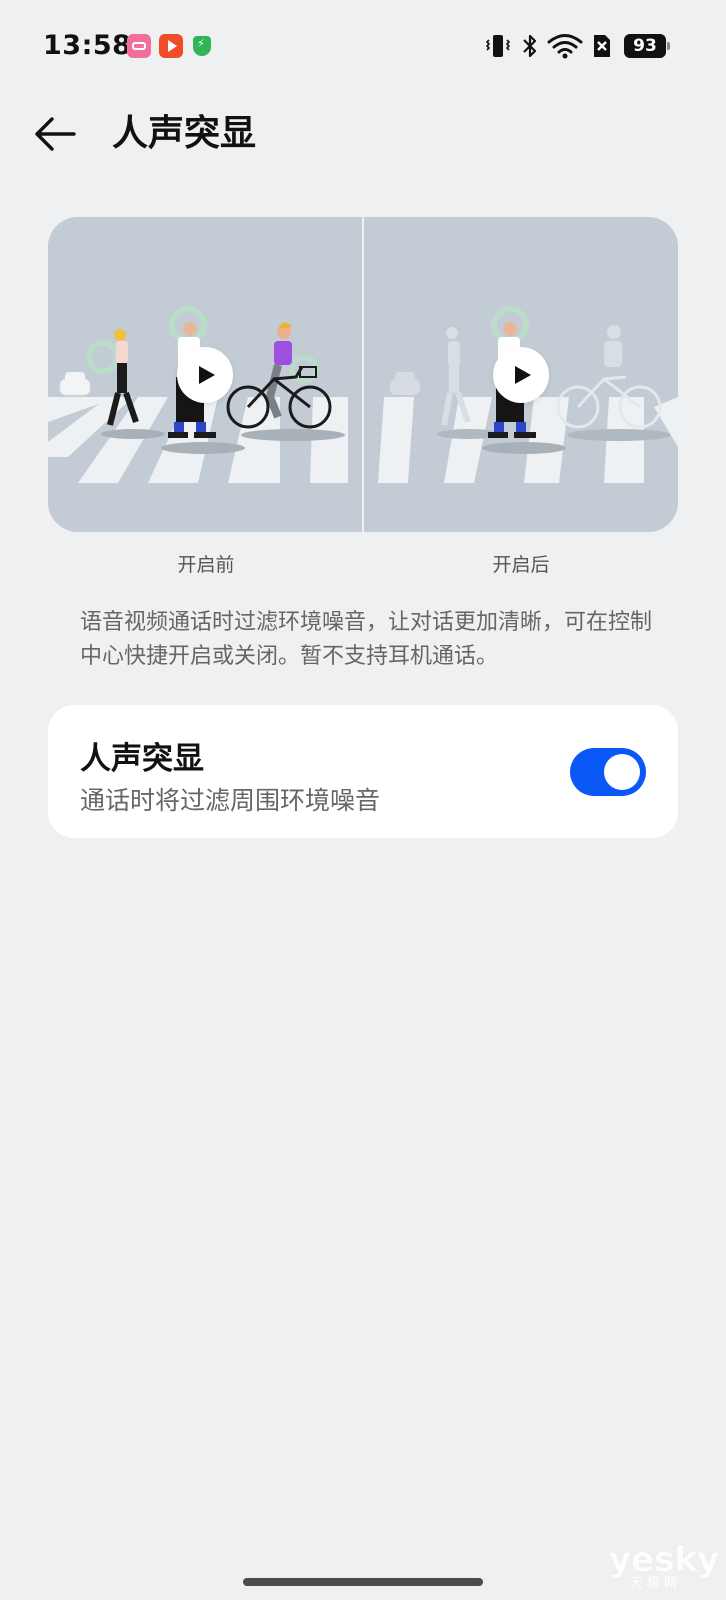 The image size is (726, 1600). Describe the element at coordinates (647, 46) in the screenshot. I see `battery-indicator: 93` at that location.